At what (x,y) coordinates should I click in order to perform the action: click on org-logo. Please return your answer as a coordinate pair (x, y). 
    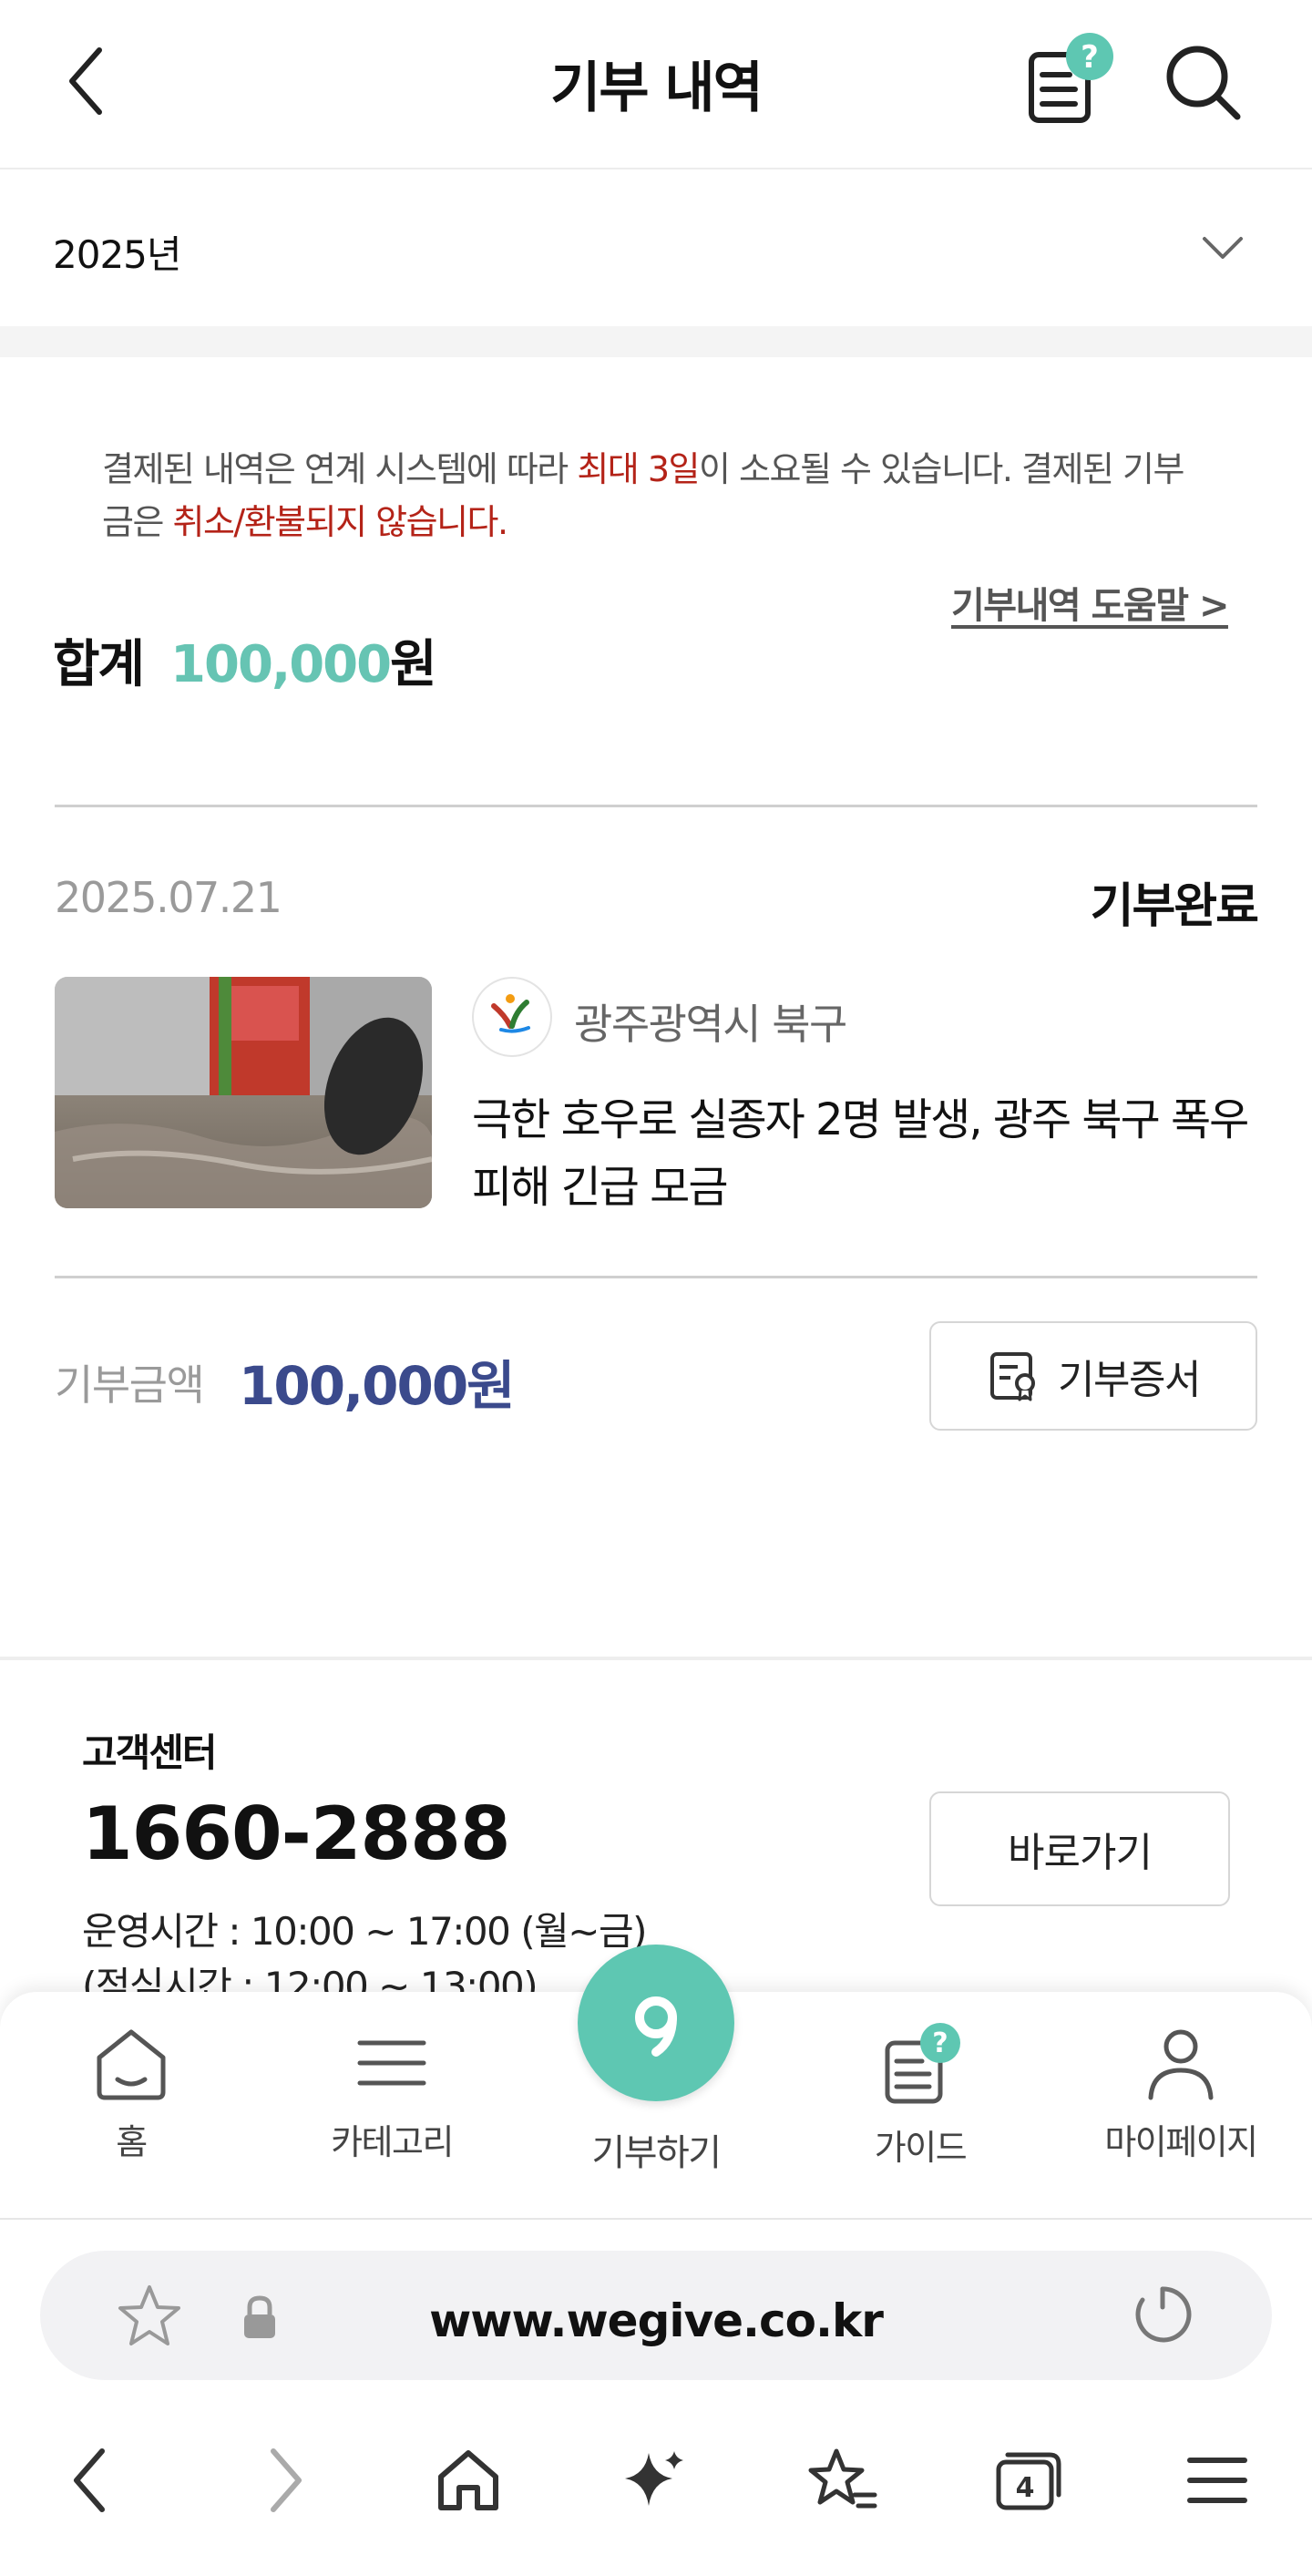
    Looking at the image, I should click on (512, 1017).